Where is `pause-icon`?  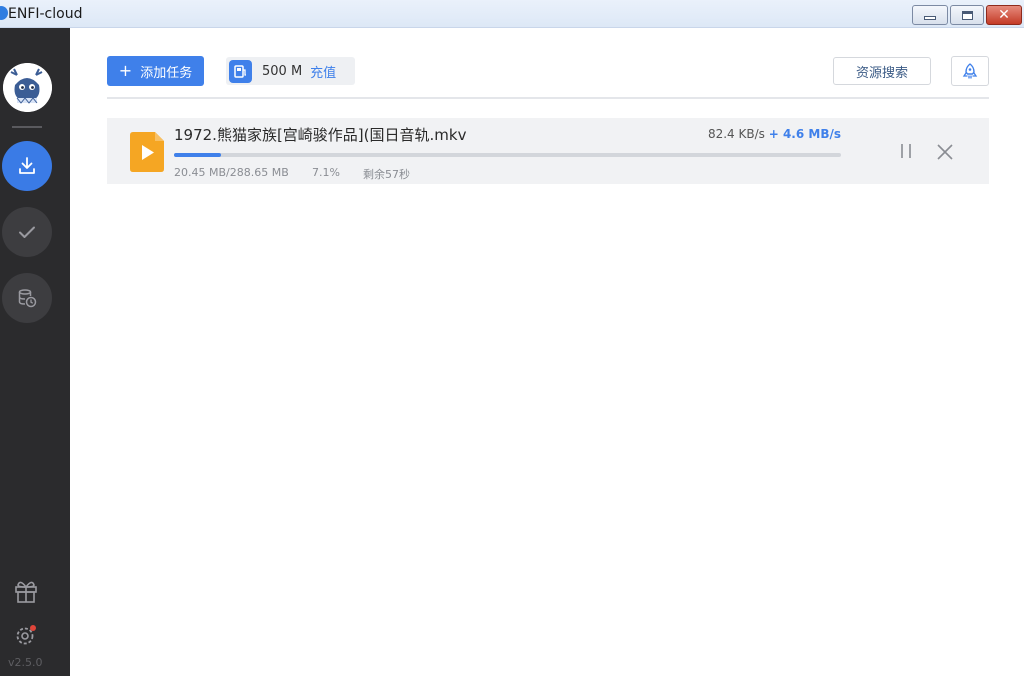
pause-icon is located at coordinates (906, 151).